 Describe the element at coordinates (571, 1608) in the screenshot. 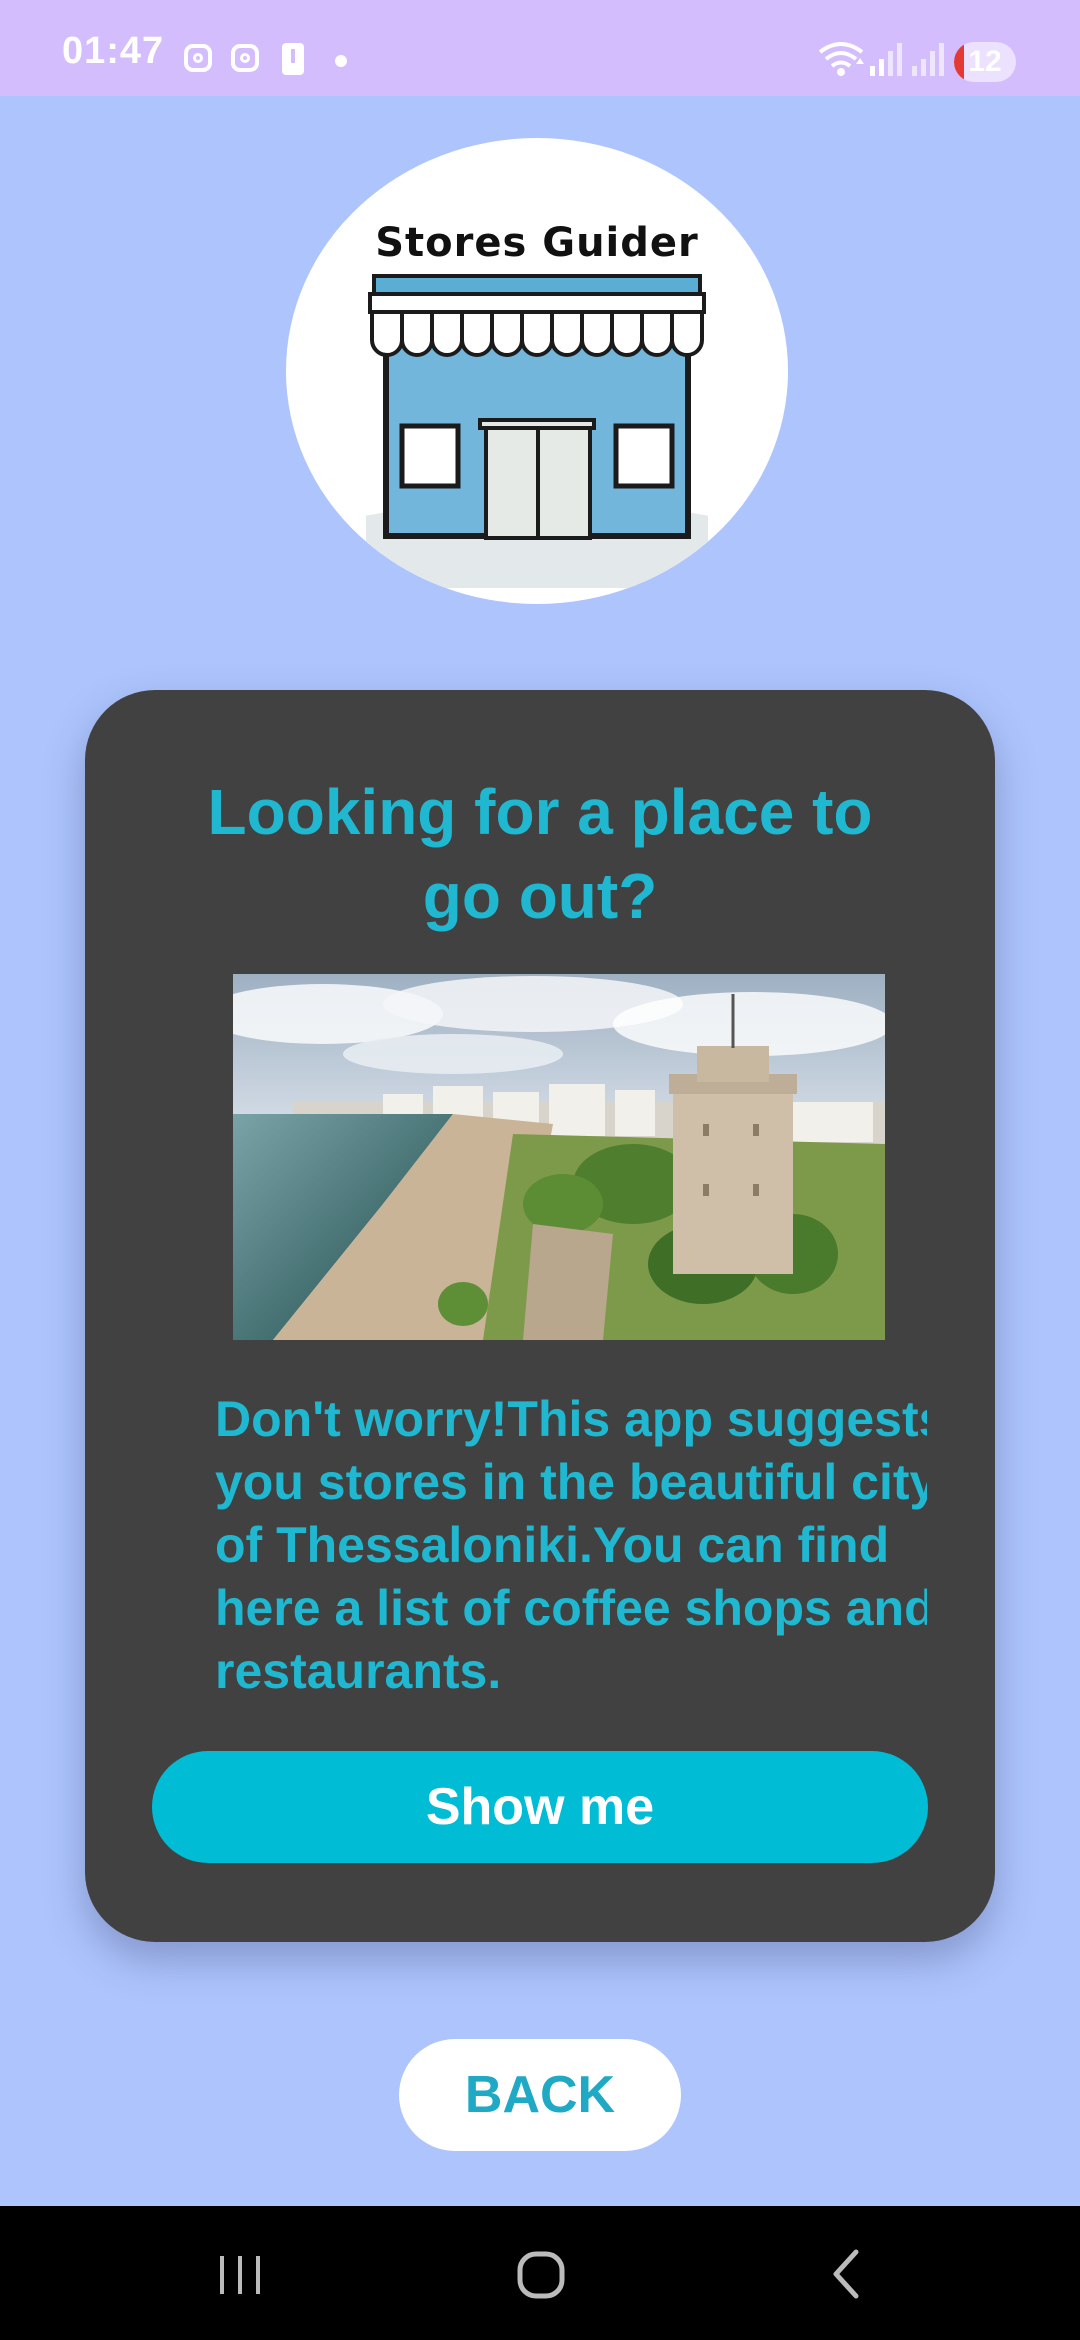

I see `description-line: here a list of coffee shops and` at that location.